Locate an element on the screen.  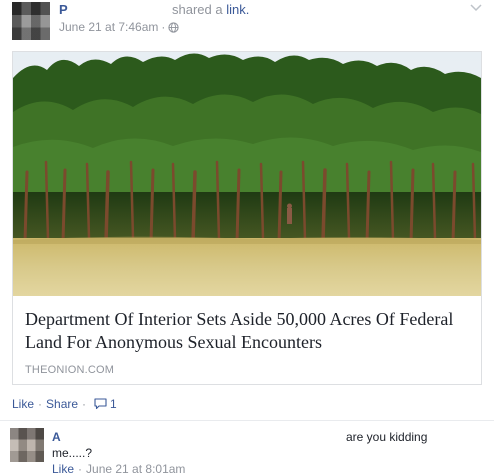
like-button: Like is located at coordinates (23, 404).